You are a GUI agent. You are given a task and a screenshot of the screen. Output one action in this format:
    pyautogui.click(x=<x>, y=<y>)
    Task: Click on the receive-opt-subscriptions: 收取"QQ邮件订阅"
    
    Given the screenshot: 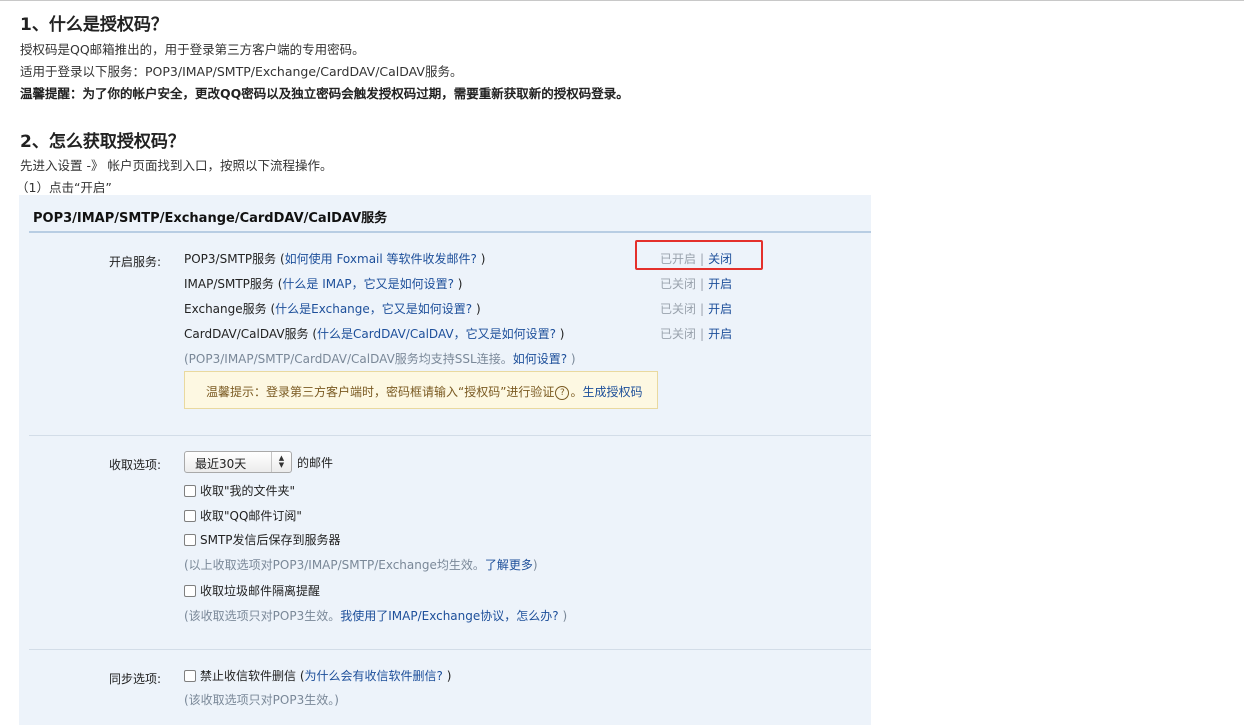 What is the action you would take?
    pyautogui.click(x=243, y=515)
    